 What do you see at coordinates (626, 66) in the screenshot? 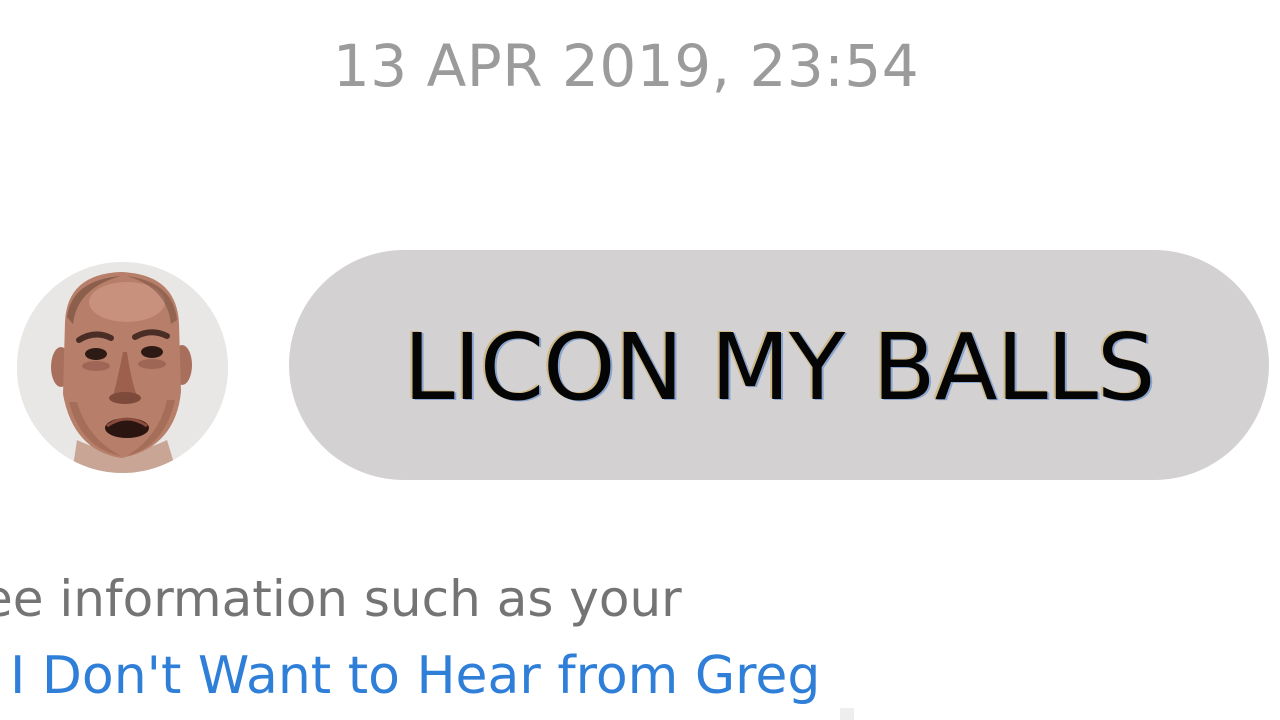
I see `message-timestamp: 13 APR 2019, 23:54` at bounding box center [626, 66].